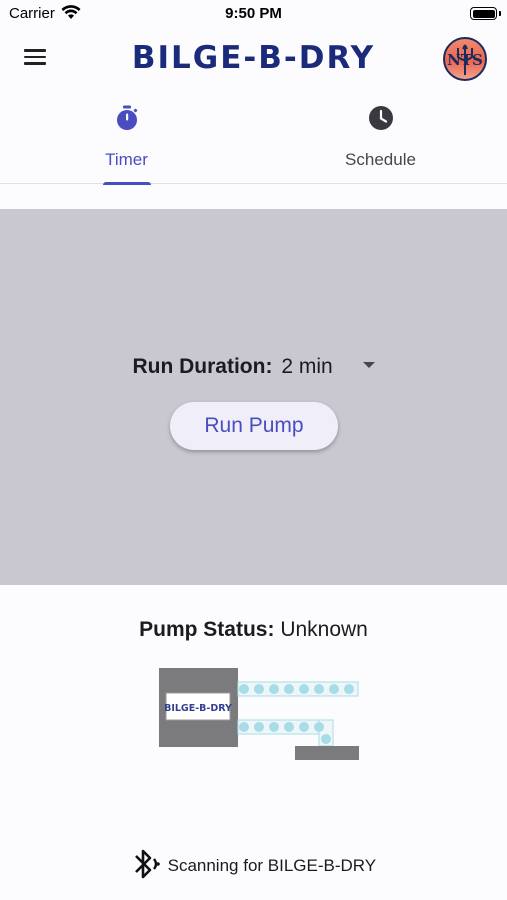  Describe the element at coordinates (324, 629) in the screenshot. I see `pump-status-value: Unknown` at that location.